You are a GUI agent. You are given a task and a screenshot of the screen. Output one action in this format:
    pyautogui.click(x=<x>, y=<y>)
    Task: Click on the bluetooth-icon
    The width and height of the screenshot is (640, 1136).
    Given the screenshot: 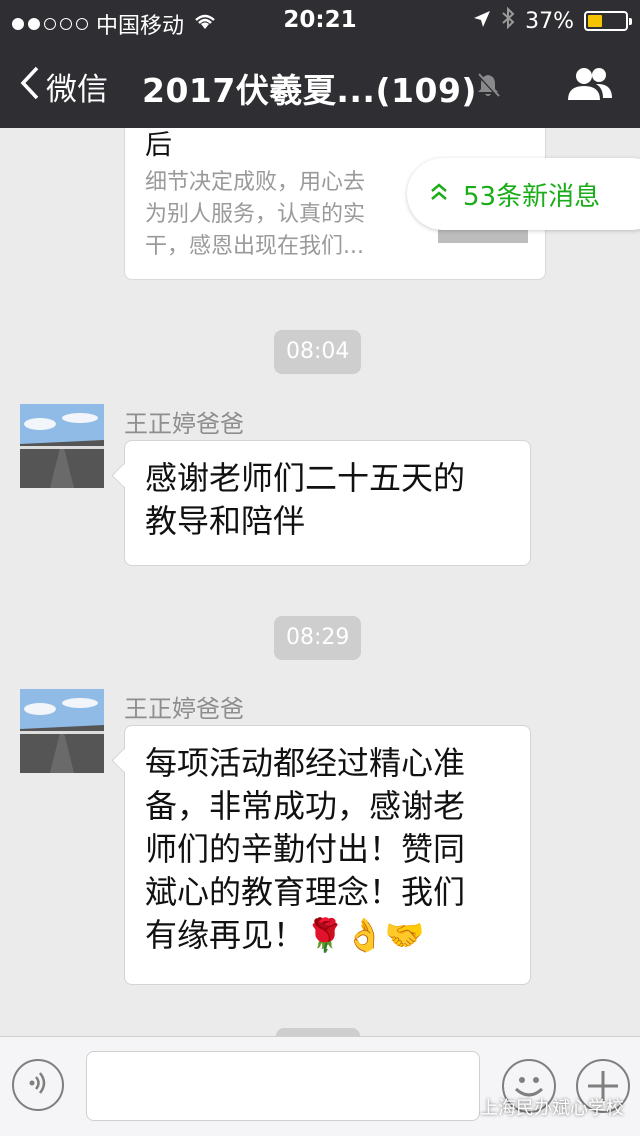 What is the action you would take?
    pyautogui.click(x=508, y=20)
    